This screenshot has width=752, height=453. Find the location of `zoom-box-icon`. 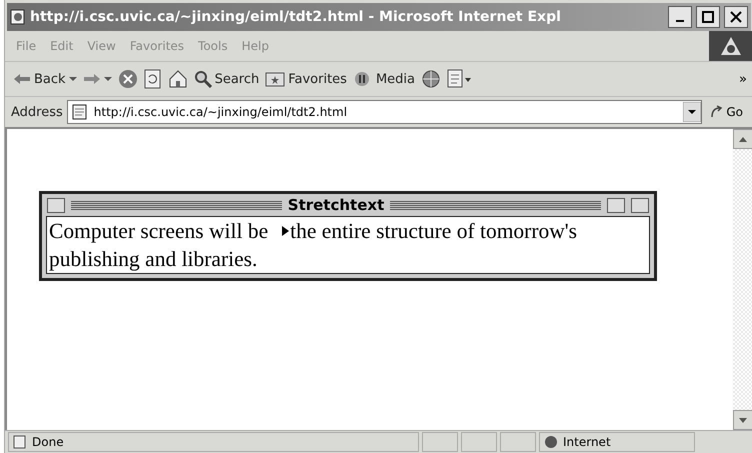

zoom-box-icon is located at coordinates (640, 205).